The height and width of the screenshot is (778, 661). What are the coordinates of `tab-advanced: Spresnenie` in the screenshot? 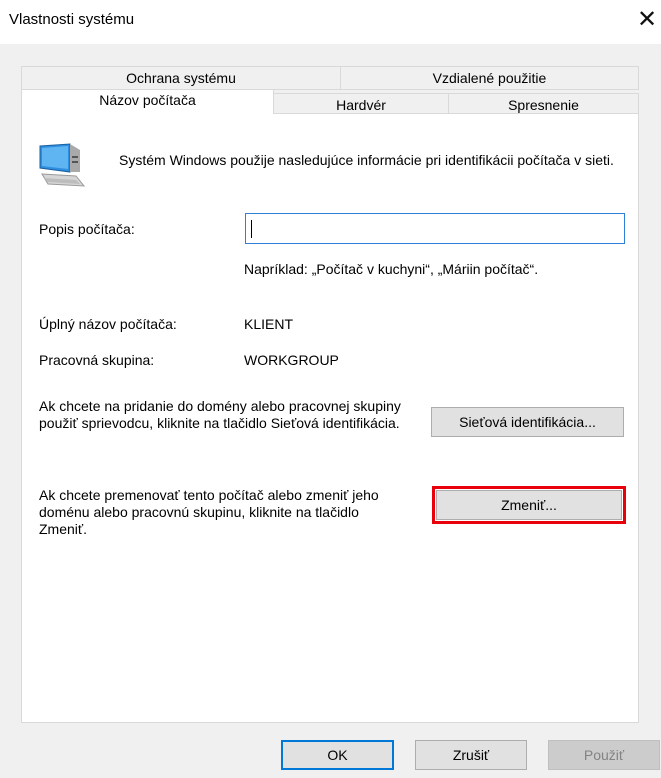 It's located at (543, 103).